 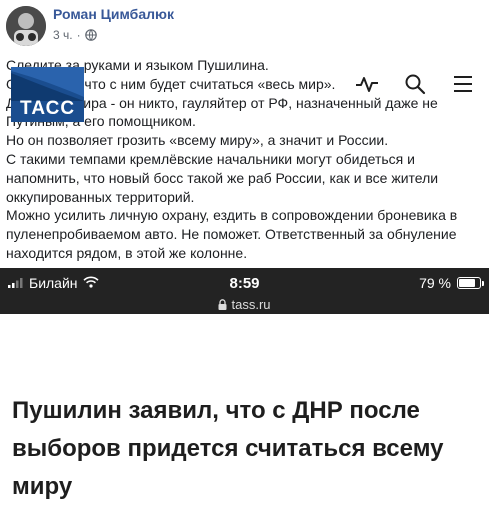 I want to click on avatar, so click(x=26, y=26).